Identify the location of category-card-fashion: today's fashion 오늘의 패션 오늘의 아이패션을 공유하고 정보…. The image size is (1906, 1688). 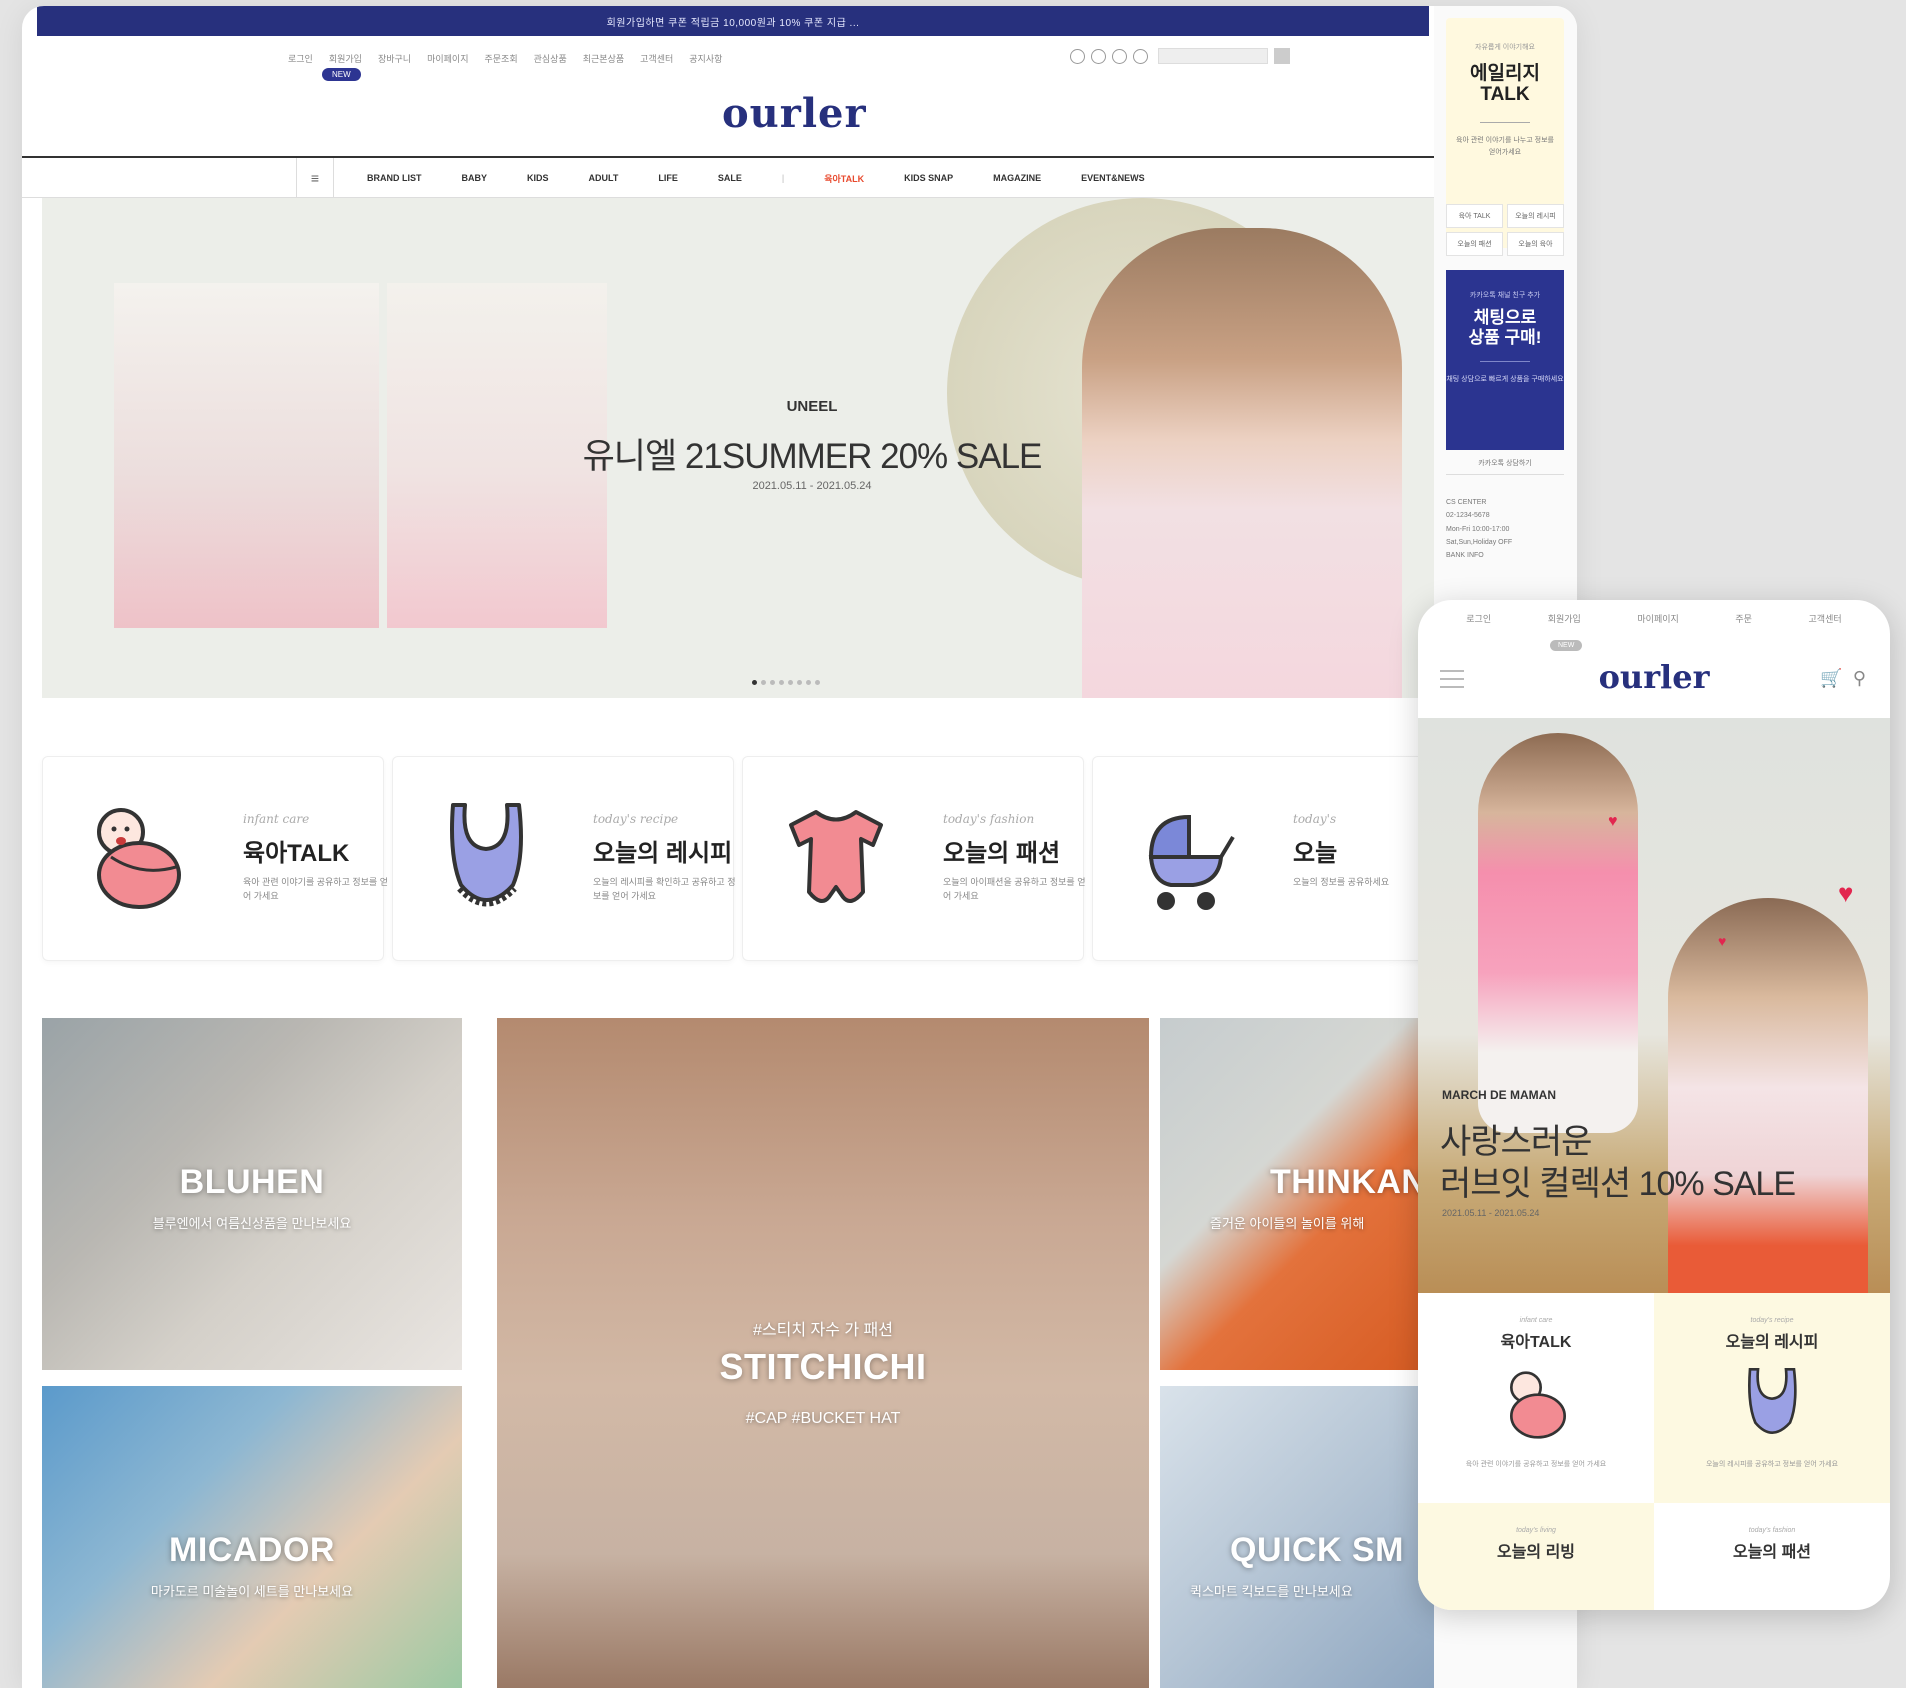
(913, 858).